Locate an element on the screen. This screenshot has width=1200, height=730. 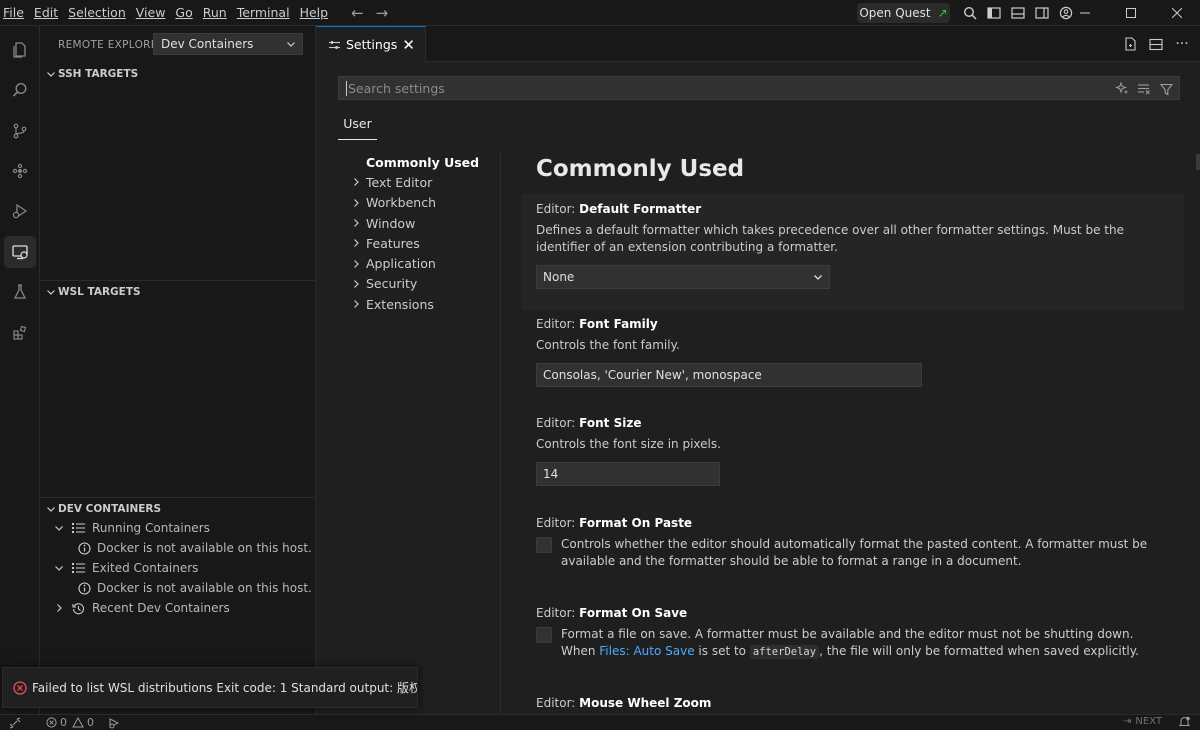
ports-icon is located at coordinates (114, 723).